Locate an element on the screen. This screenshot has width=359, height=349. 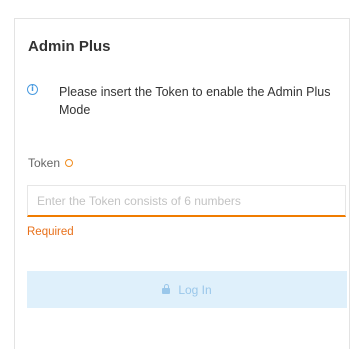
login-button: Log In is located at coordinates (187, 289).